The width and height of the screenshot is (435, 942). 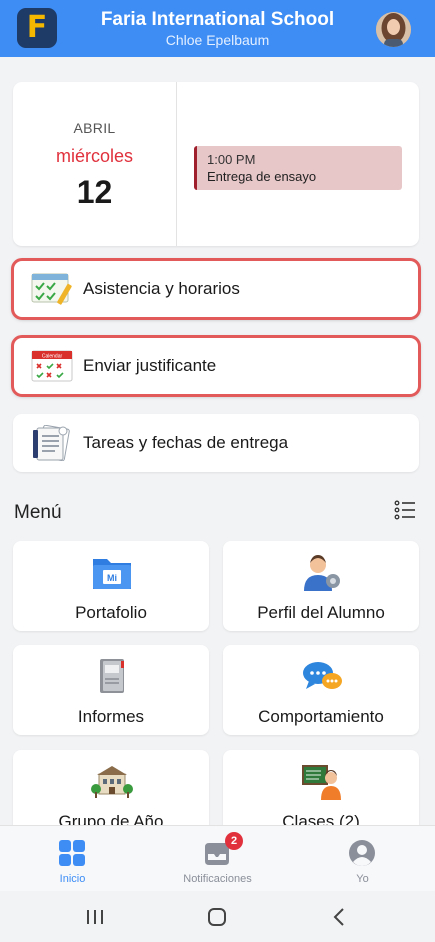 What do you see at coordinates (112, 782) in the screenshot?
I see `school-building-icon` at bounding box center [112, 782].